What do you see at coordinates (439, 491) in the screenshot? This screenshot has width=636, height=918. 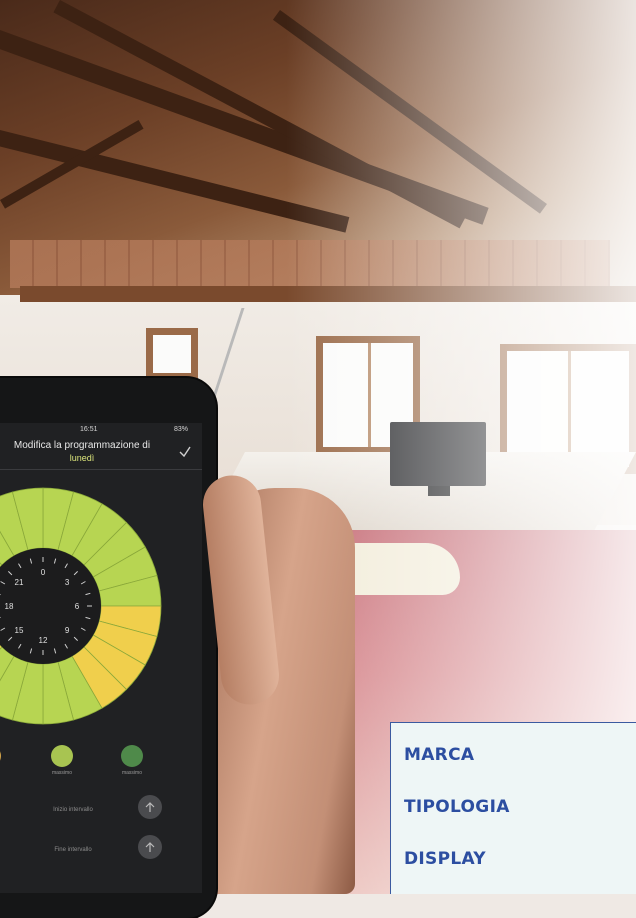 I see `monitor-stand` at bounding box center [439, 491].